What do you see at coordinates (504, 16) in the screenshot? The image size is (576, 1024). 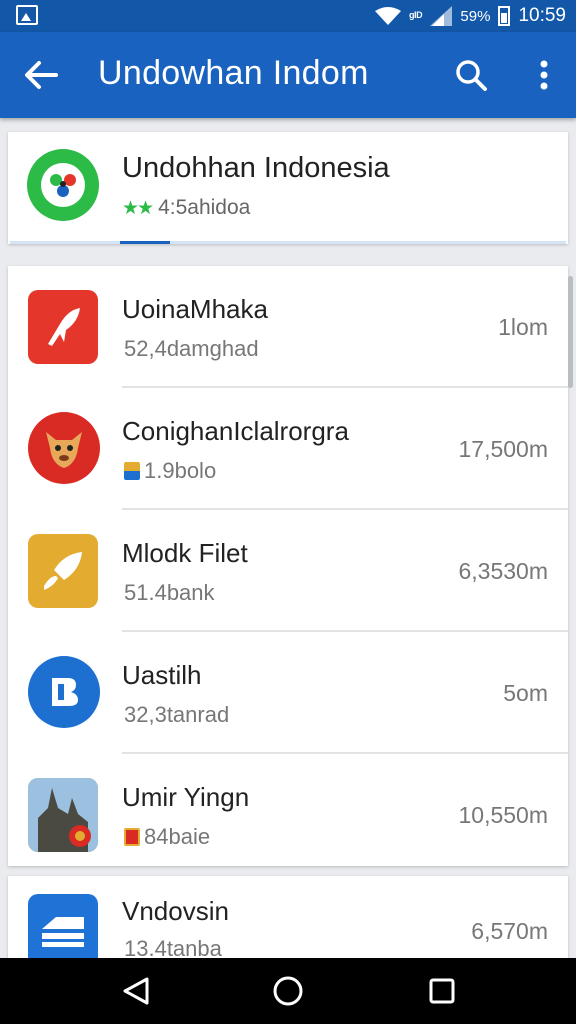 I see `battery-icon` at bounding box center [504, 16].